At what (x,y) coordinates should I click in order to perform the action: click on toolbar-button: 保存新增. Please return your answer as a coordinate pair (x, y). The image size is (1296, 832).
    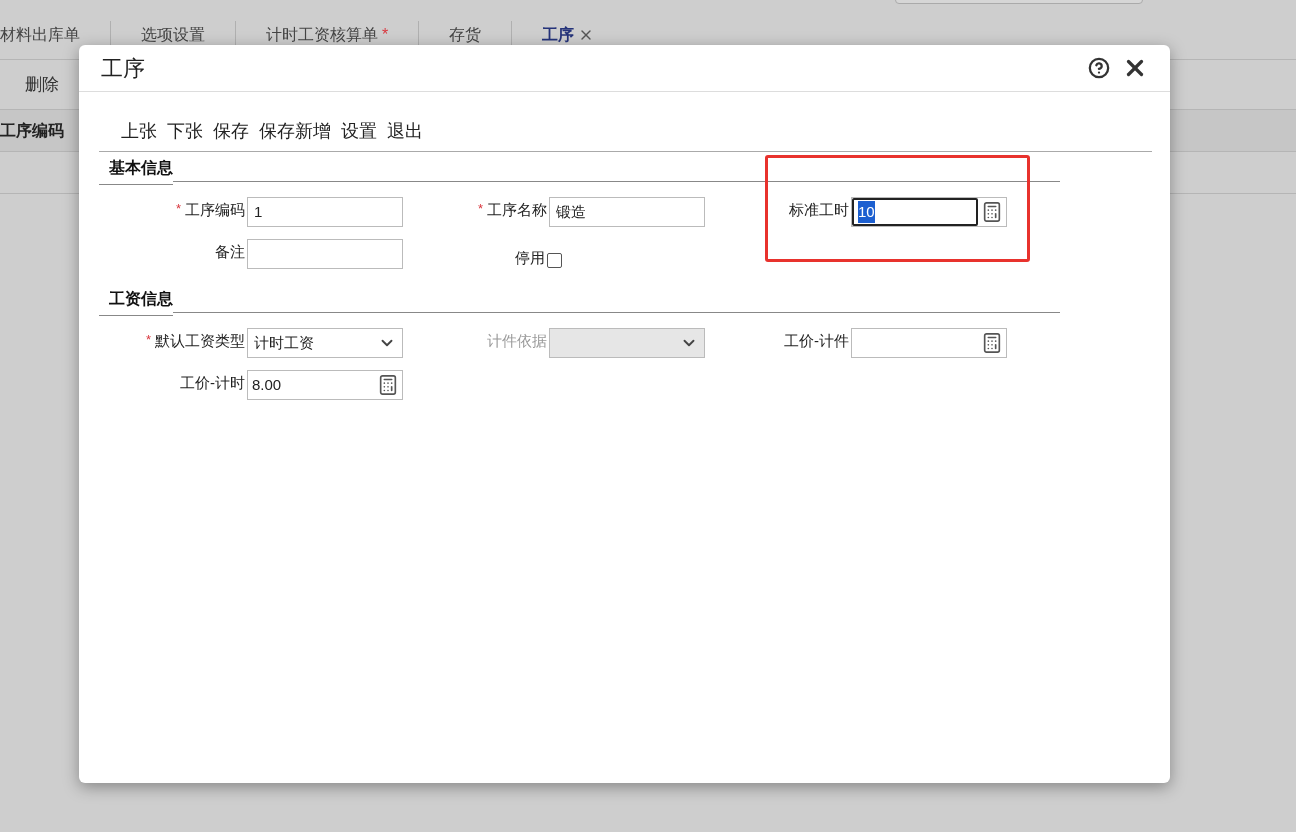
    Looking at the image, I should click on (295, 131).